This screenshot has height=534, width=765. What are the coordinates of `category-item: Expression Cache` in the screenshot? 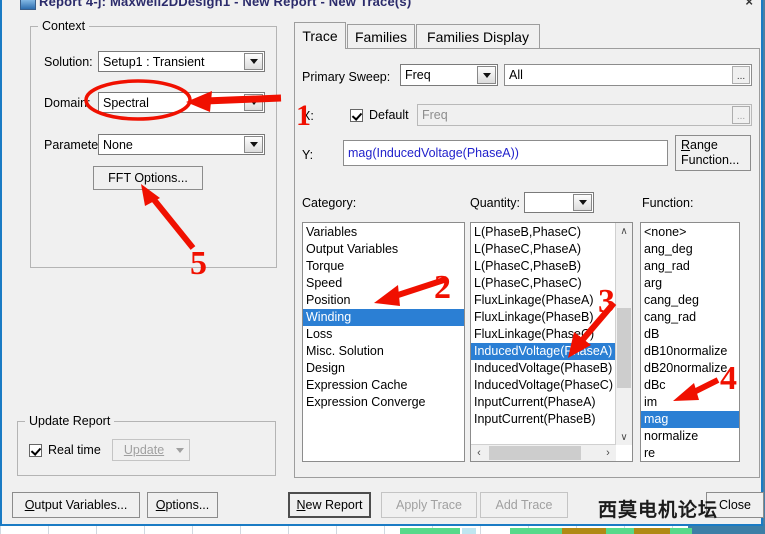 It's located at (383, 385).